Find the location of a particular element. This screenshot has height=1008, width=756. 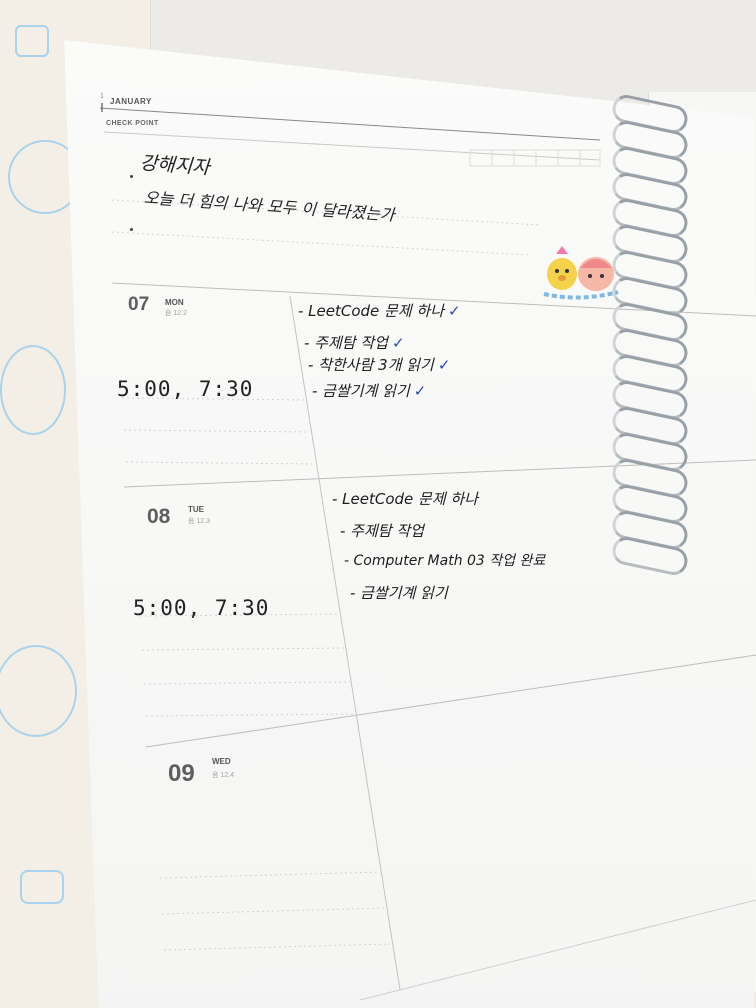

task-item: - 착한사람 3개 읽기 ✓ is located at coordinates (379, 365).